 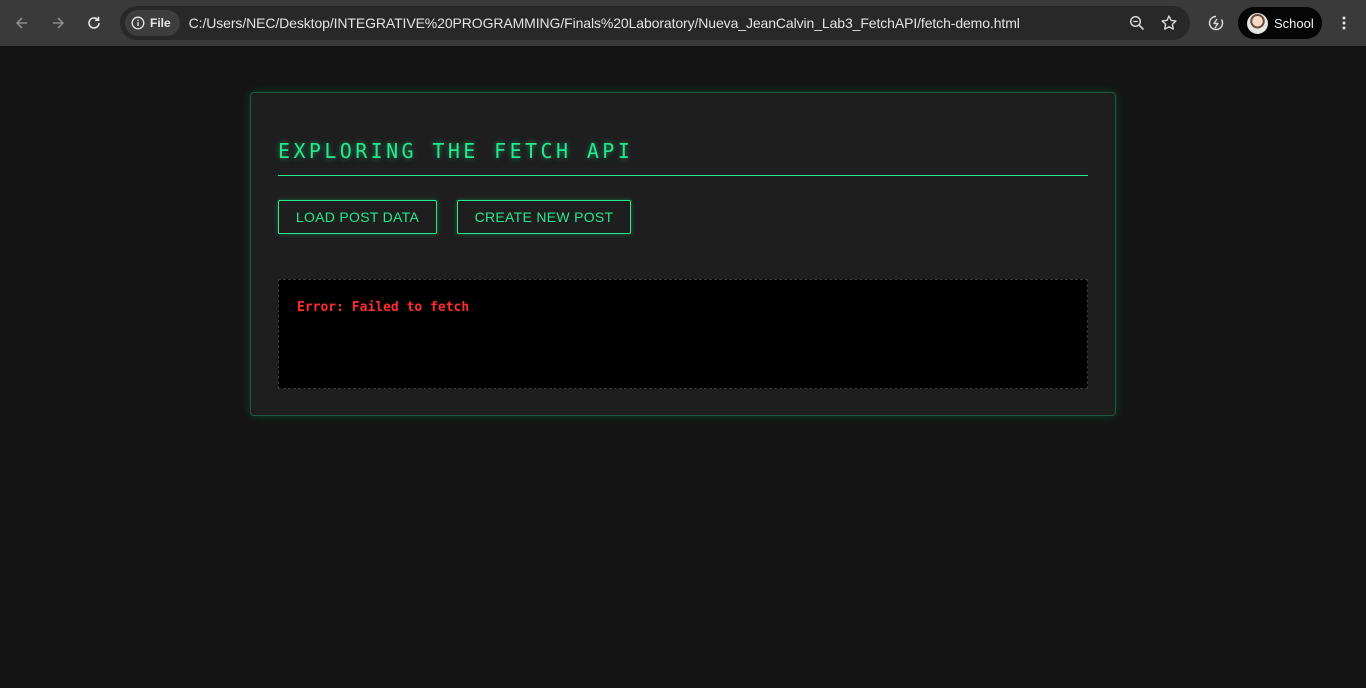 What do you see at coordinates (683, 334) in the screenshot?
I see `output-panel: Error: Failed to fetch` at bounding box center [683, 334].